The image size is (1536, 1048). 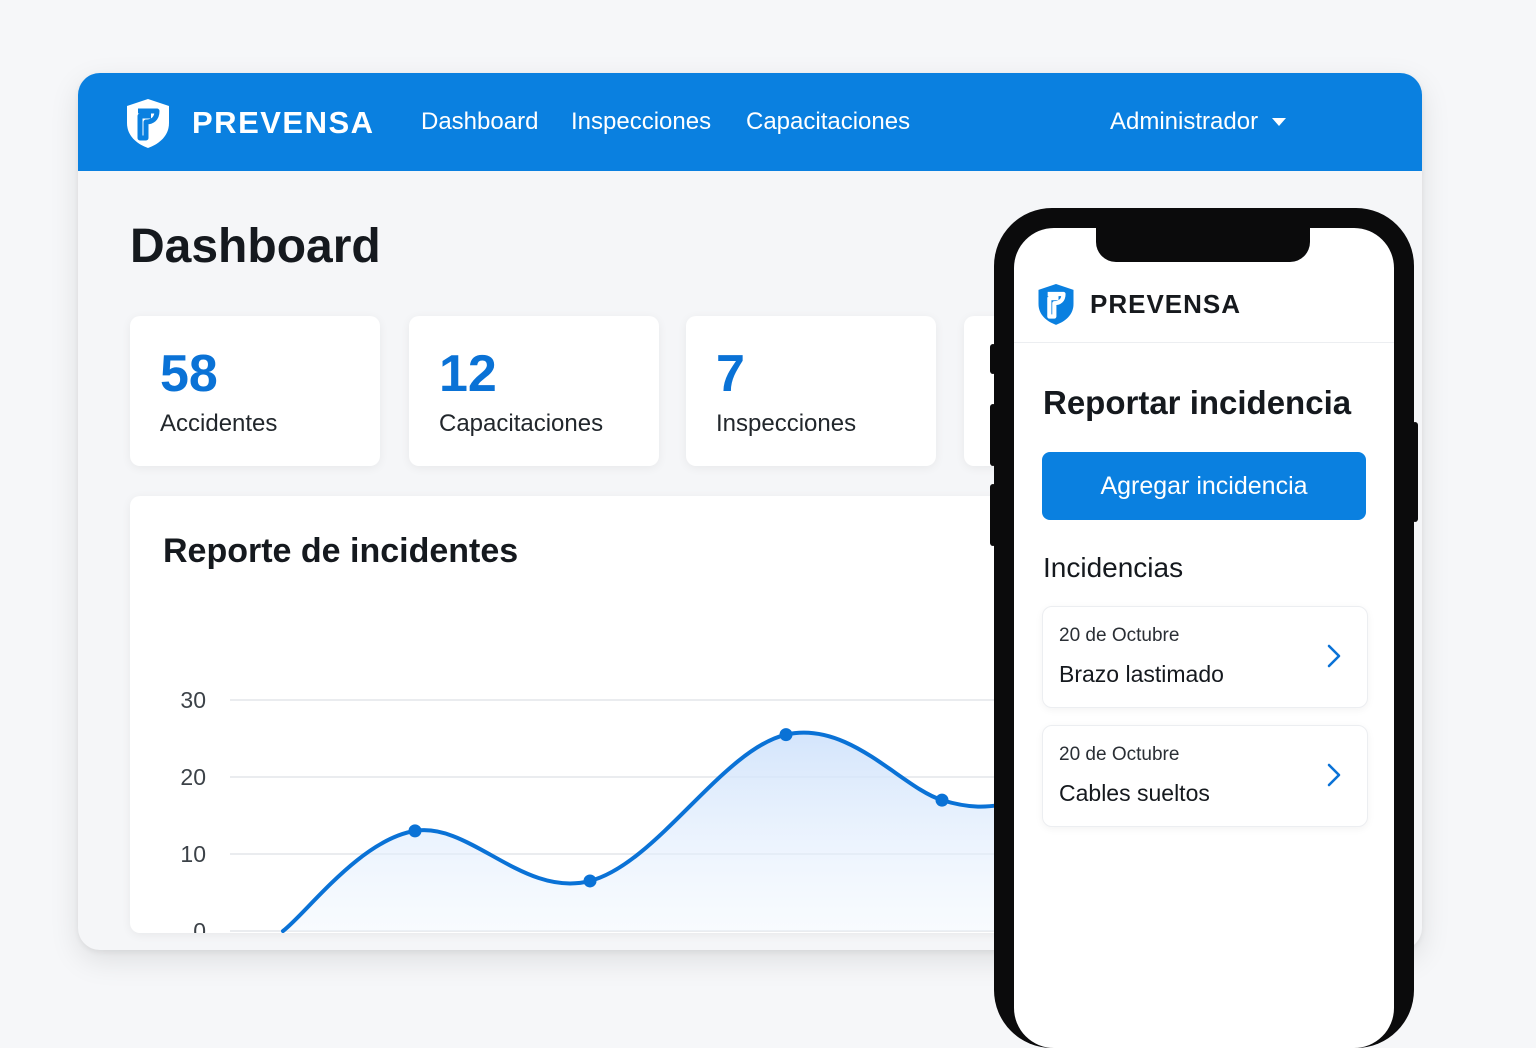 I want to click on user-name: Administrador, so click(x=1184, y=121).